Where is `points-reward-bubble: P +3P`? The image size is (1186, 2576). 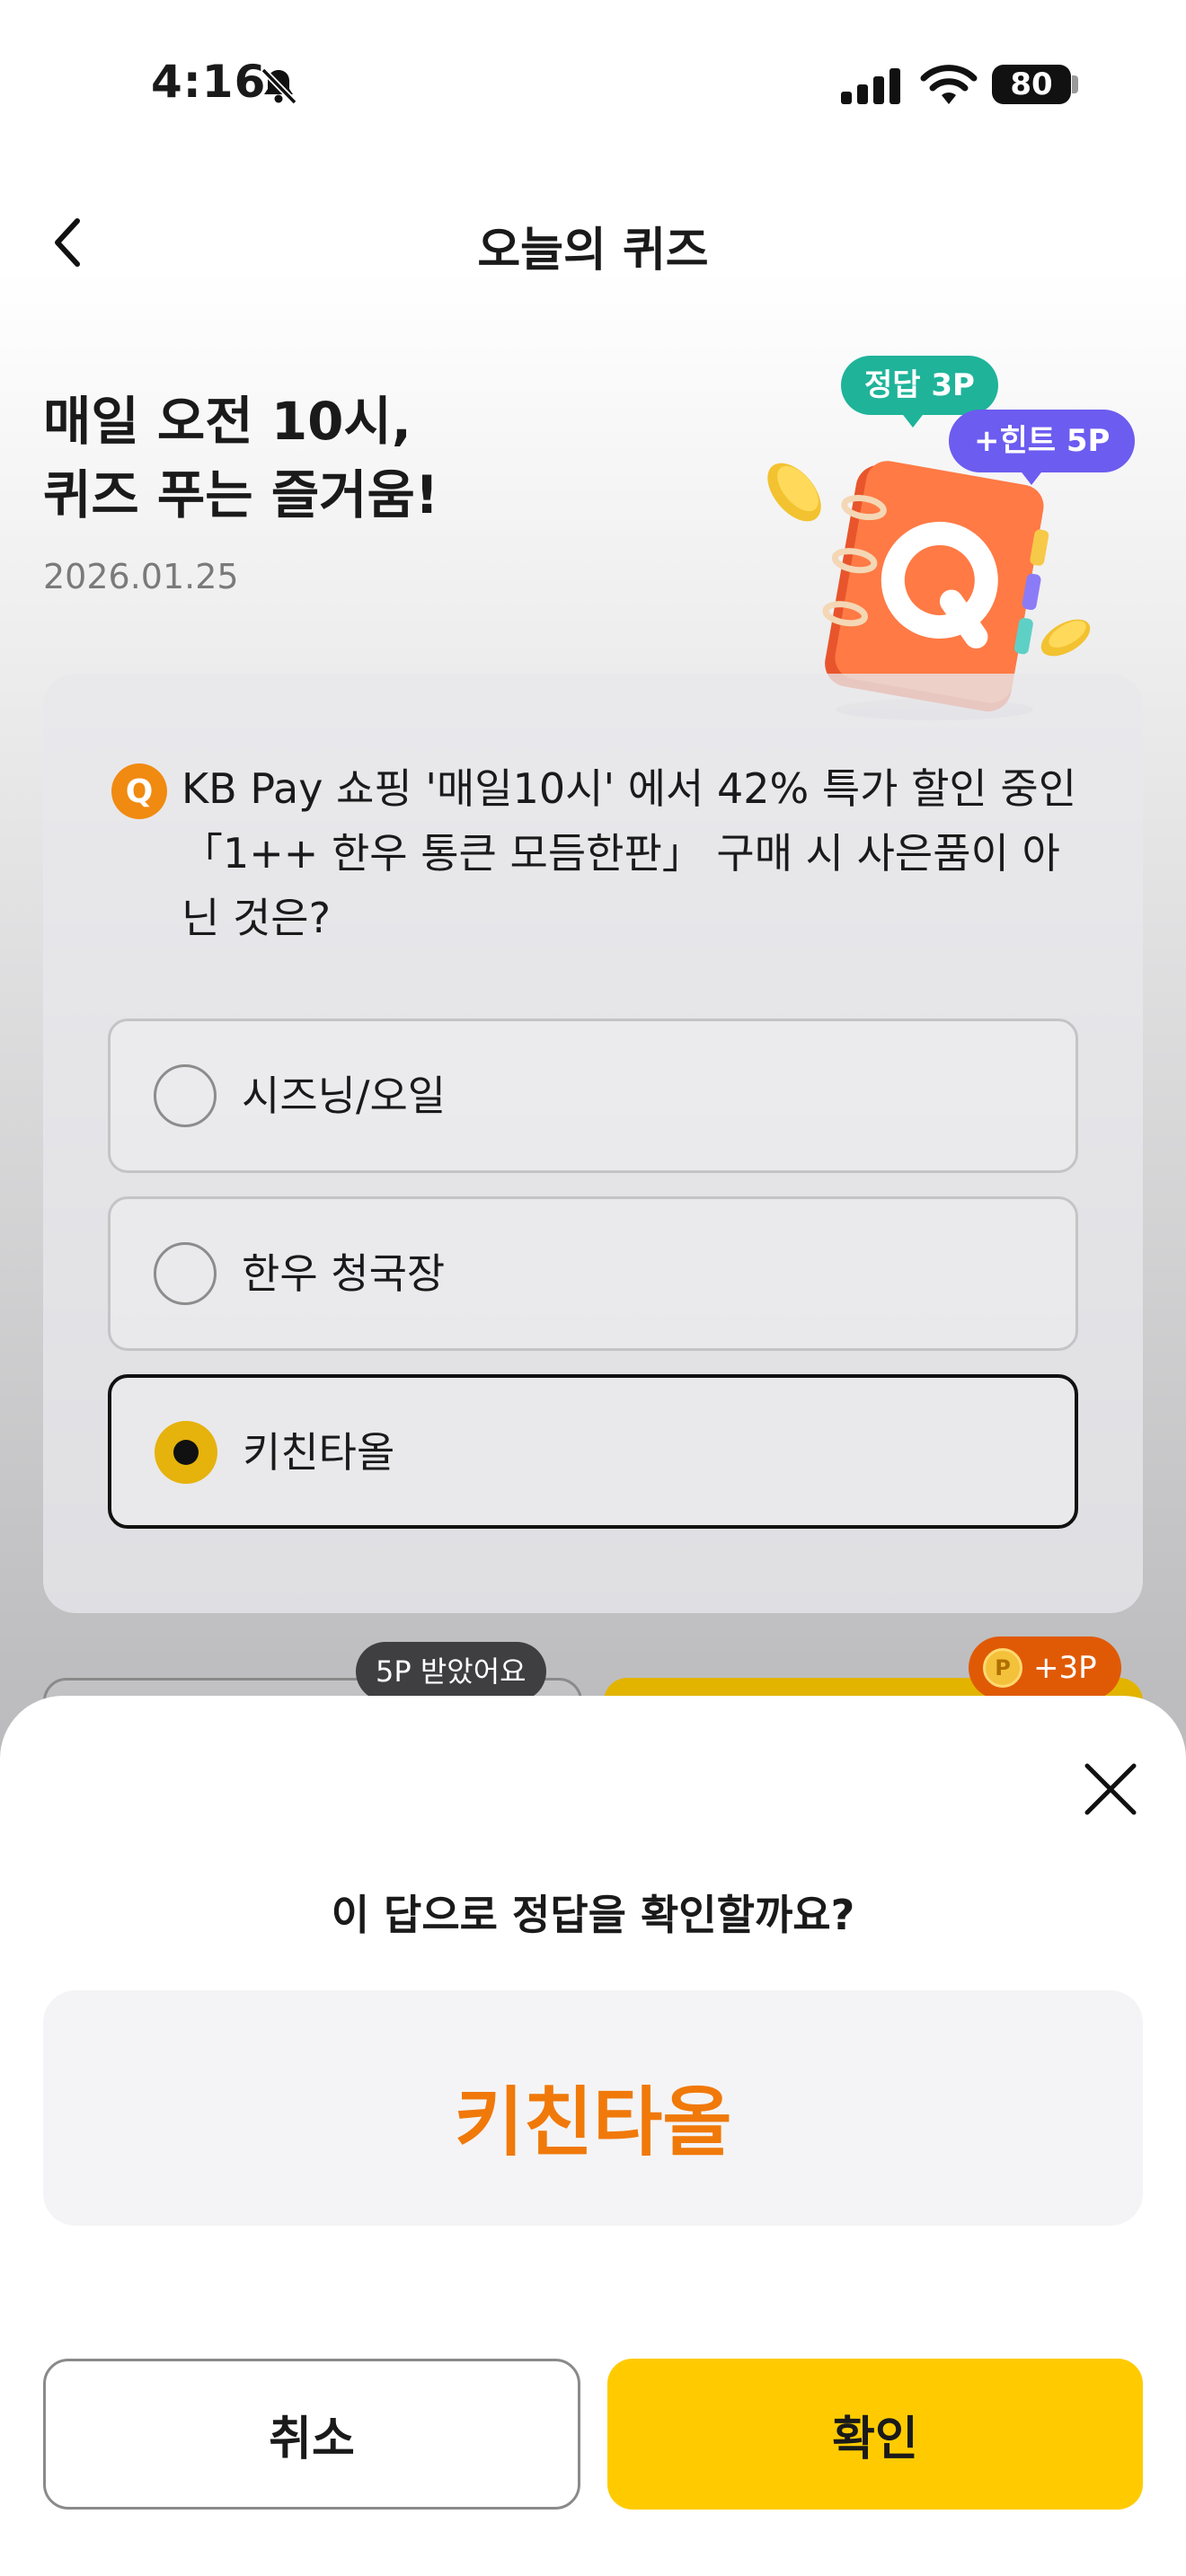 points-reward-bubble: P +3P is located at coordinates (1045, 1667).